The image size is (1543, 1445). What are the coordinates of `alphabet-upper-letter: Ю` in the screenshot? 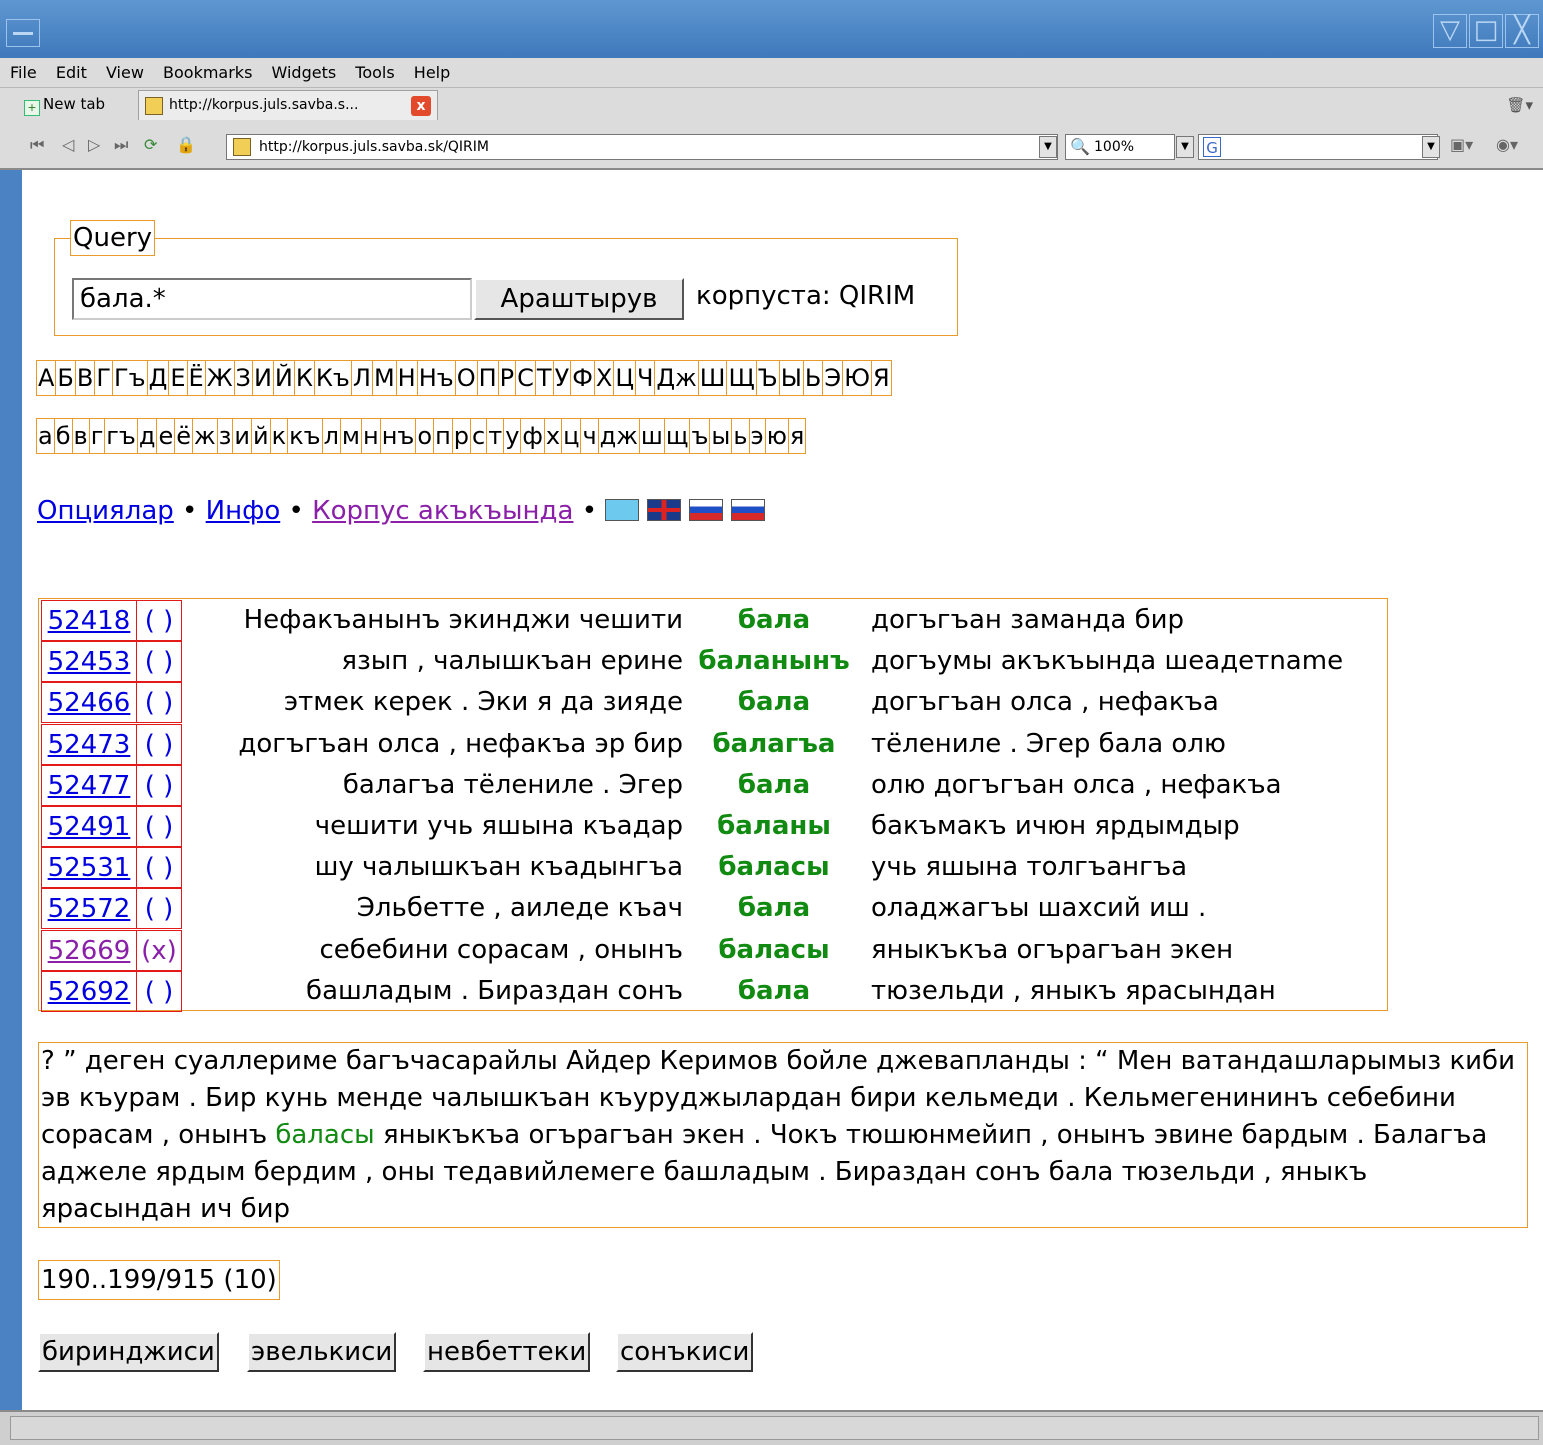 It's located at (858, 378).